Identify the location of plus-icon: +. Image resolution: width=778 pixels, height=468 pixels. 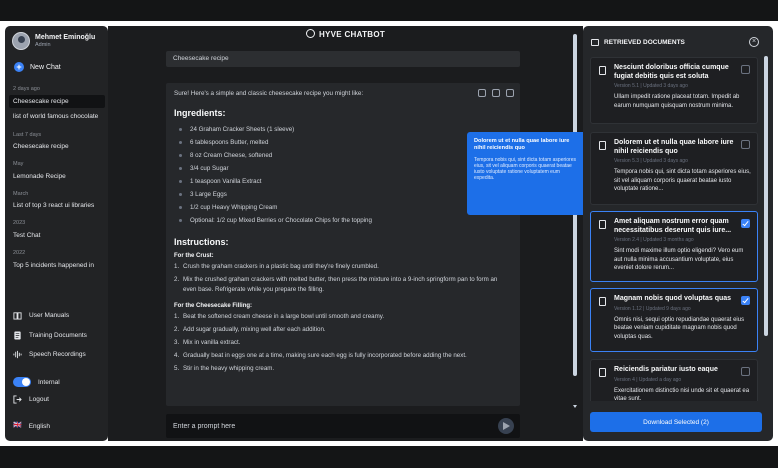
(19, 67).